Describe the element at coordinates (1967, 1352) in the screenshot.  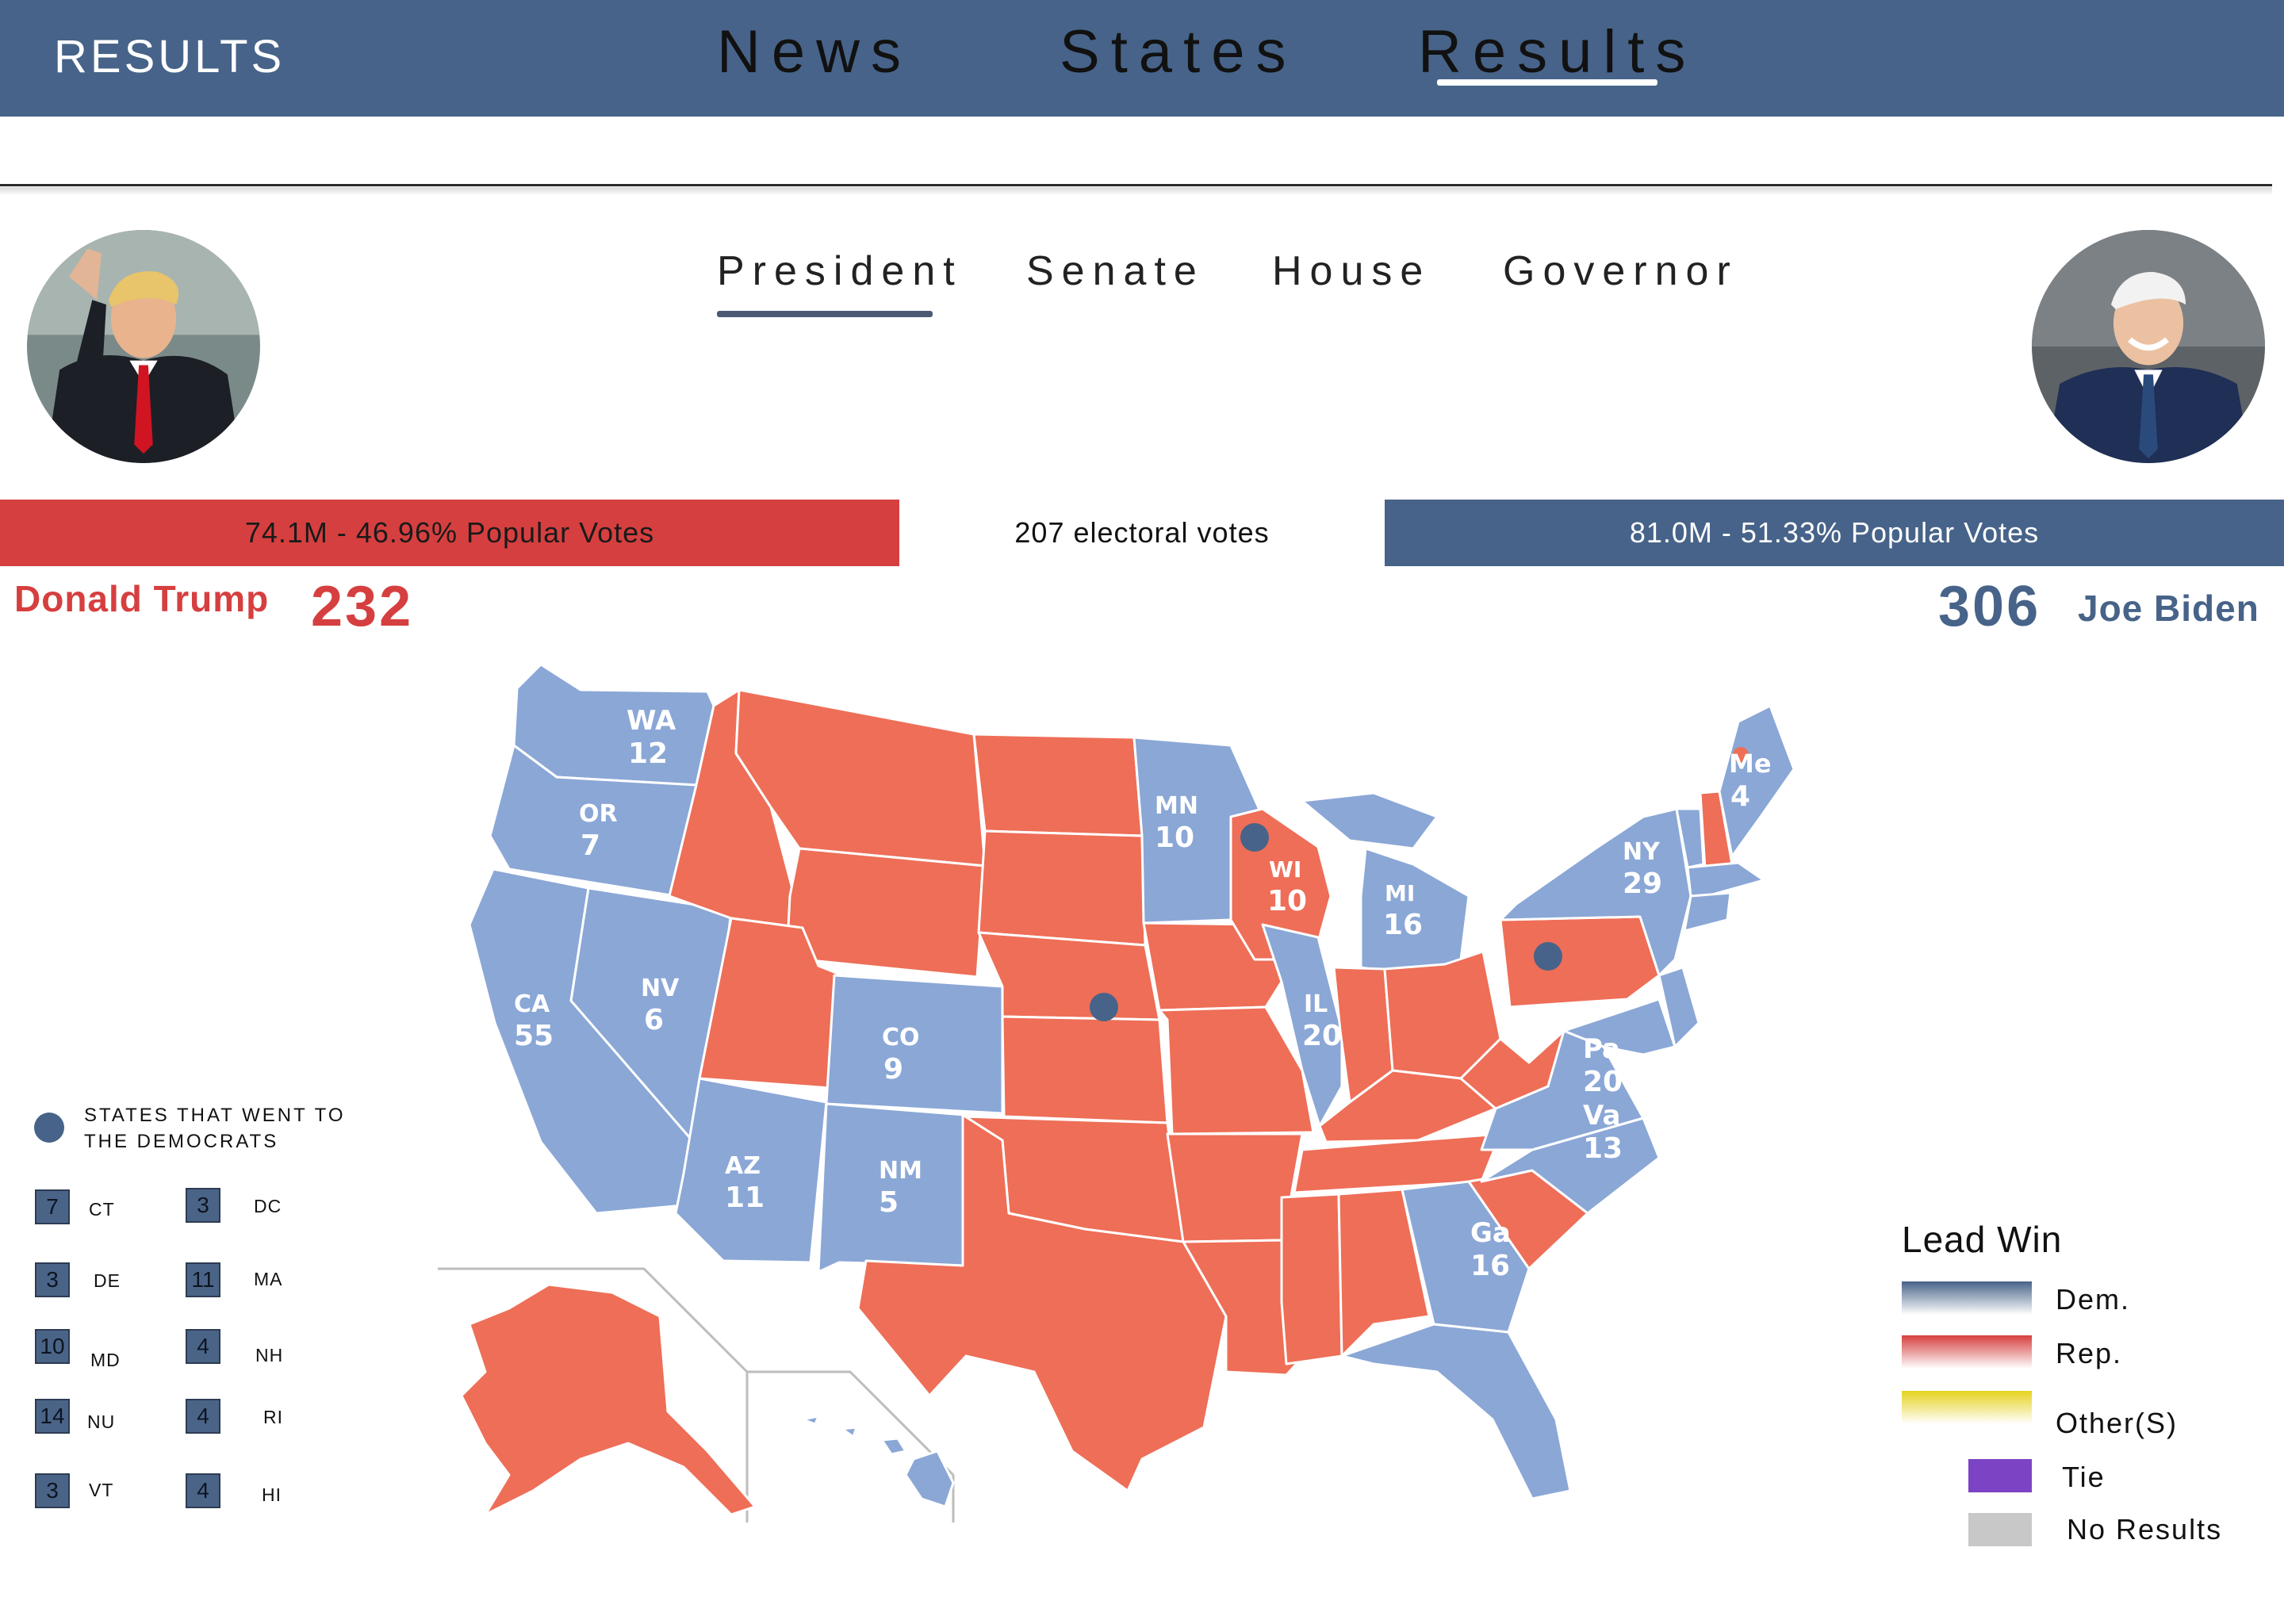
I see `legend-swatch-rep` at that location.